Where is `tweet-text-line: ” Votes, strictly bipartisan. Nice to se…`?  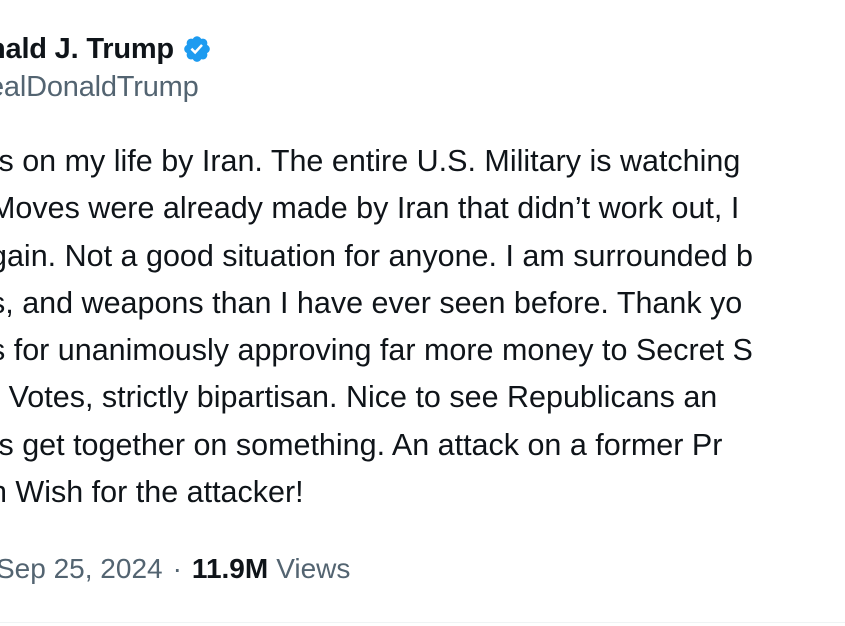
tweet-text-line: ” Votes, strictly bipartisan. Nice to se… is located at coordinates (359, 397).